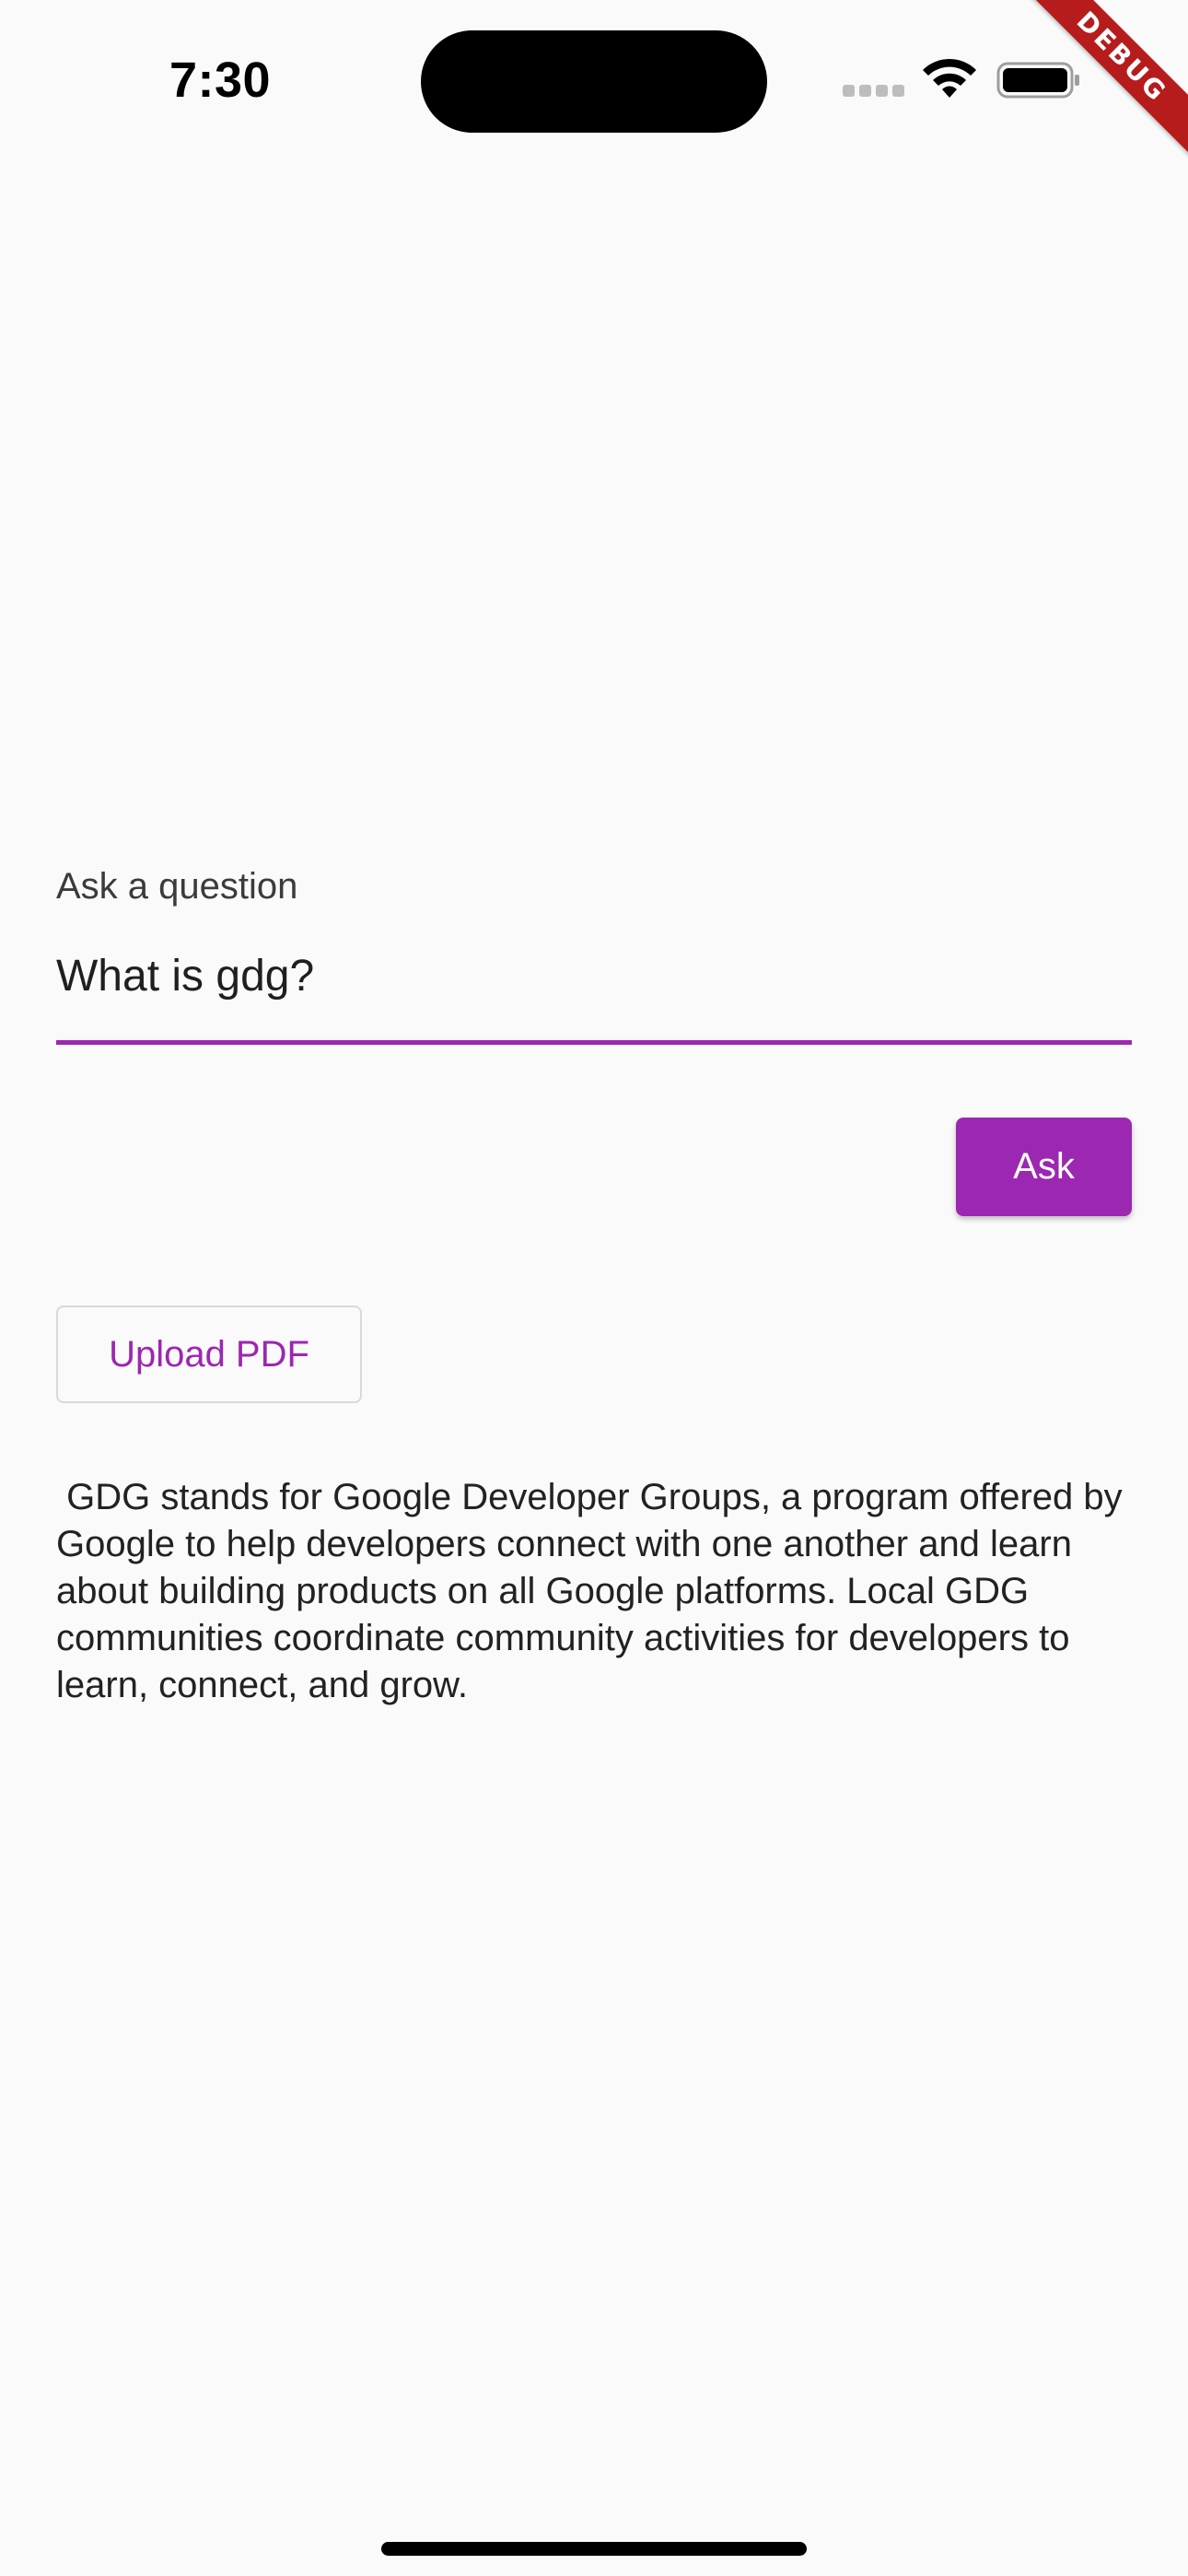  Describe the element at coordinates (1044, 1167) in the screenshot. I see `ask-button: Ask` at that location.